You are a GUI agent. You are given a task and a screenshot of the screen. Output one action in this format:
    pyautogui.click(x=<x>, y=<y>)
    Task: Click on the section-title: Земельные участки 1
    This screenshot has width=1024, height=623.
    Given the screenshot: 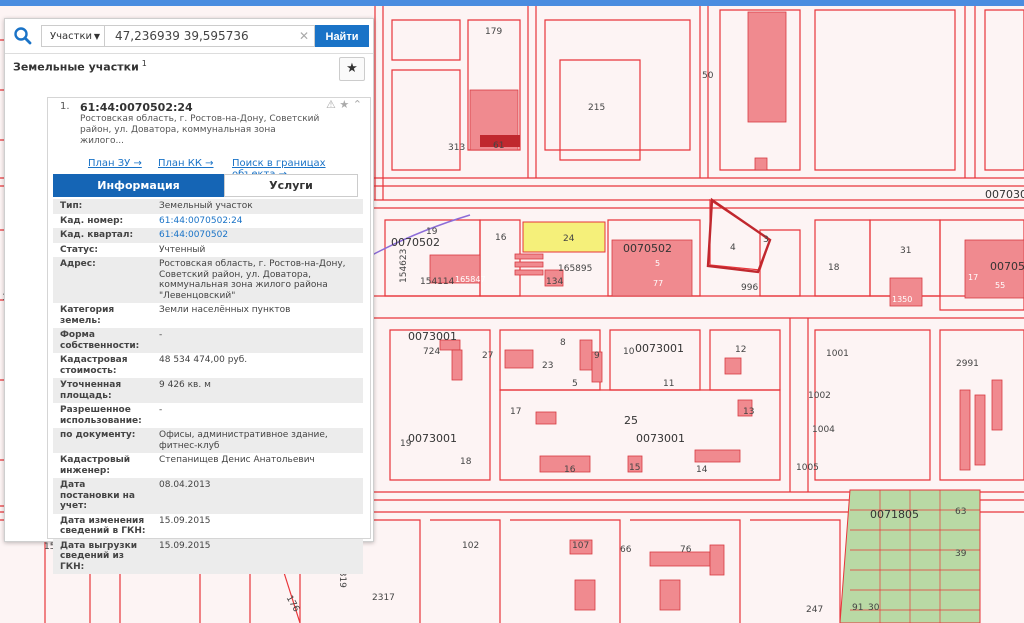 What is the action you would take?
    pyautogui.click(x=80, y=66)
    